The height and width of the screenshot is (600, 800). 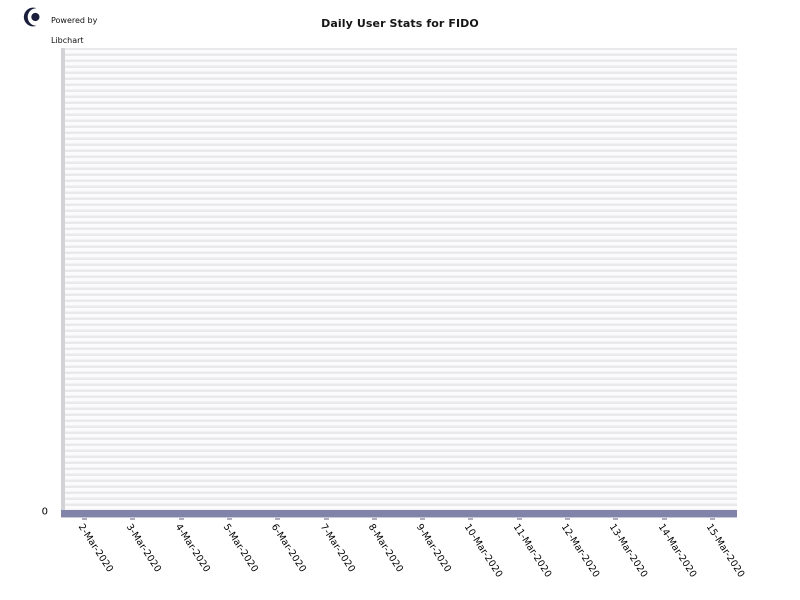 I want to click on x-axis-tick-label: 12-Mar-2020, so click(x=580, y=551).